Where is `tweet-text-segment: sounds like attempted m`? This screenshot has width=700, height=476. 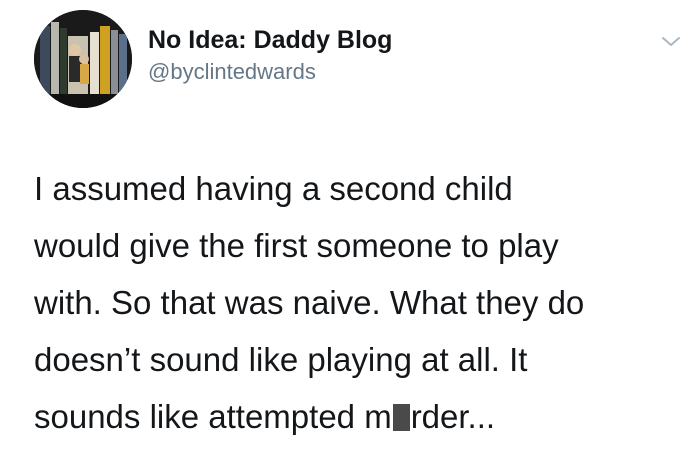 tweet-text-segment: sounds like attempted m is located at coordinates (213, 416).